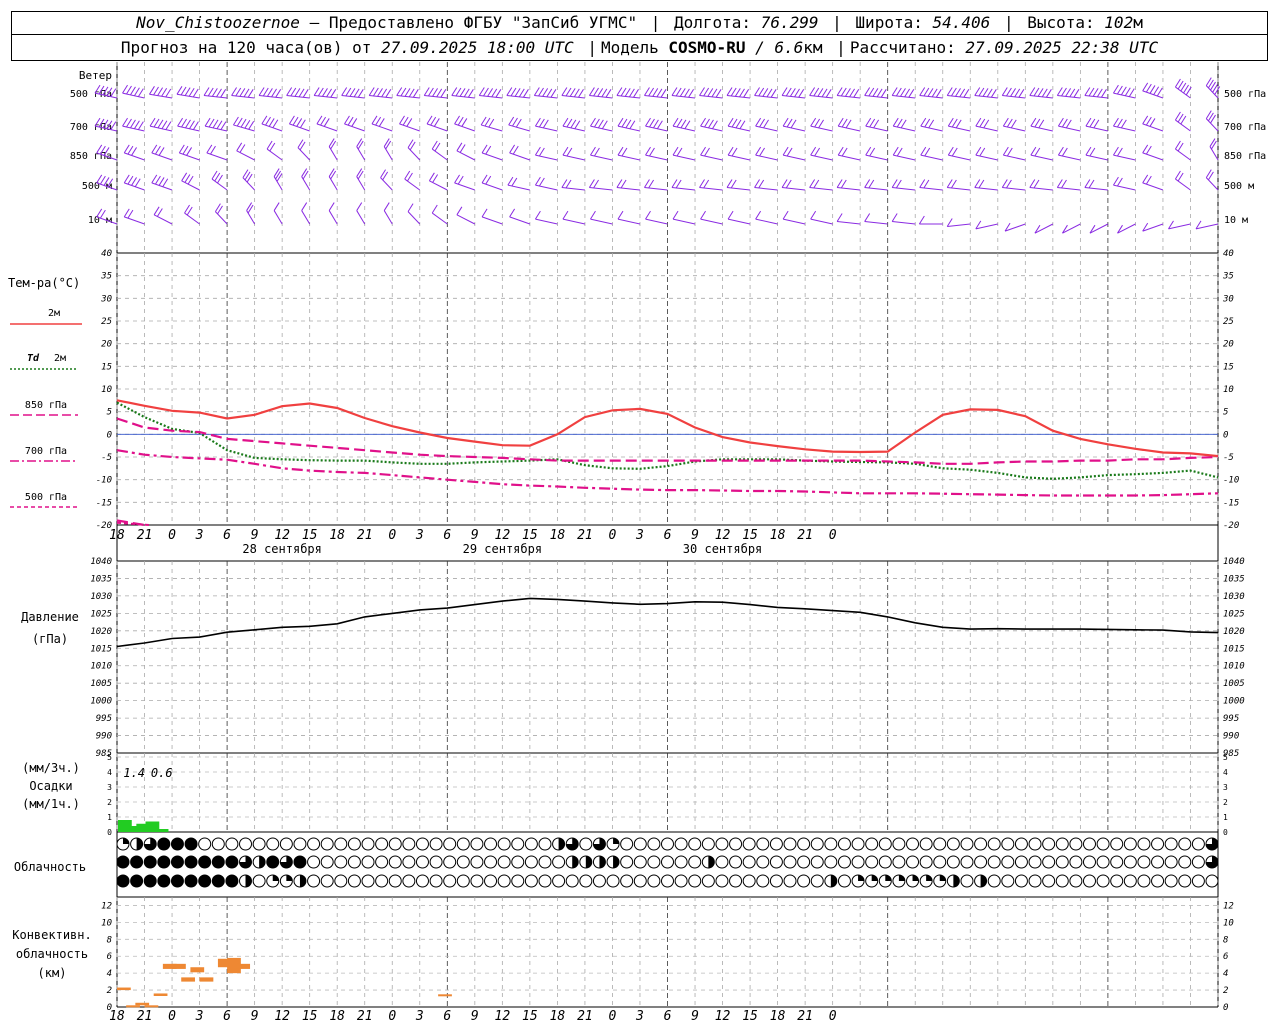 Image resolution: width=1280 pixels, height=1024 pixels. Describe the element at coordinates (1234, 597) in the screenshot. I see `pressure-tick-label-right: 1030` at that location.